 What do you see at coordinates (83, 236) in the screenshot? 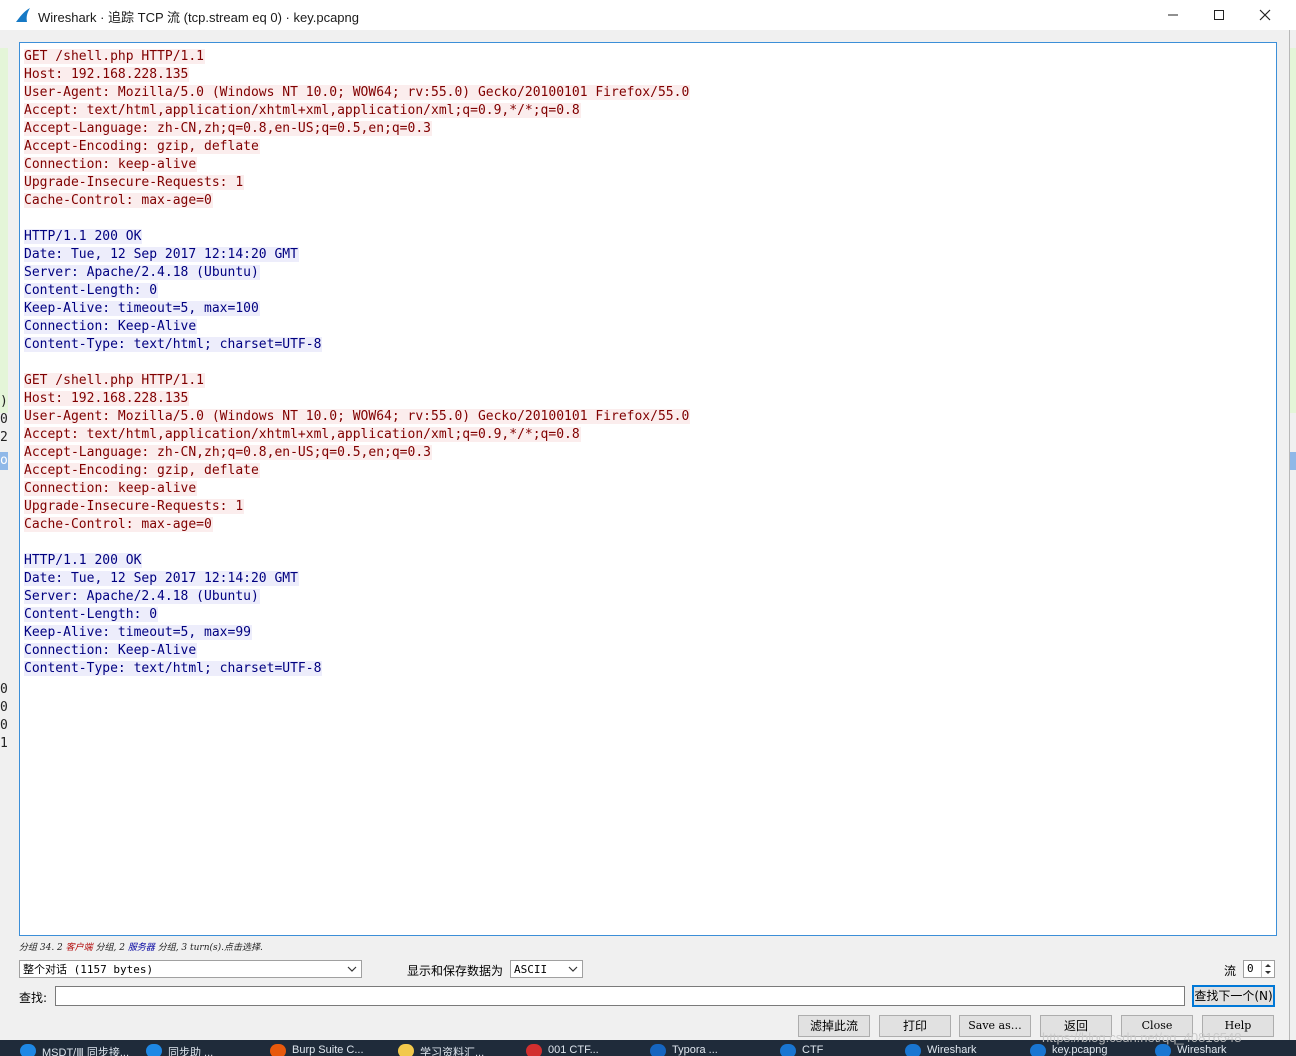
I see `stream-line-text: HTTP/1.1 200 OK` at bounding box center [83, 236].